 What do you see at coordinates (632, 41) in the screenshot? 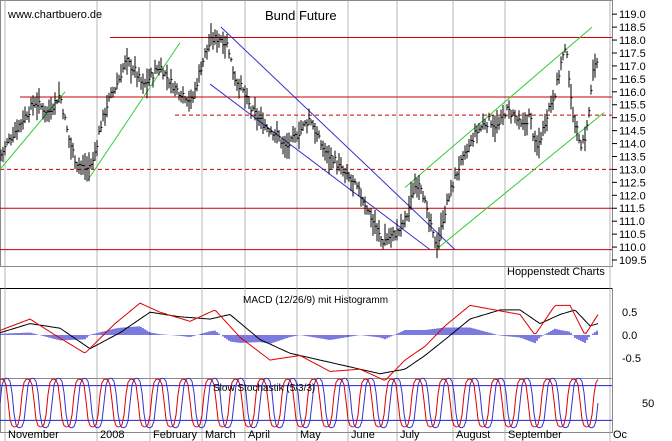
I see `price-tick-label: 118.0` at bounding box center [632, 41].